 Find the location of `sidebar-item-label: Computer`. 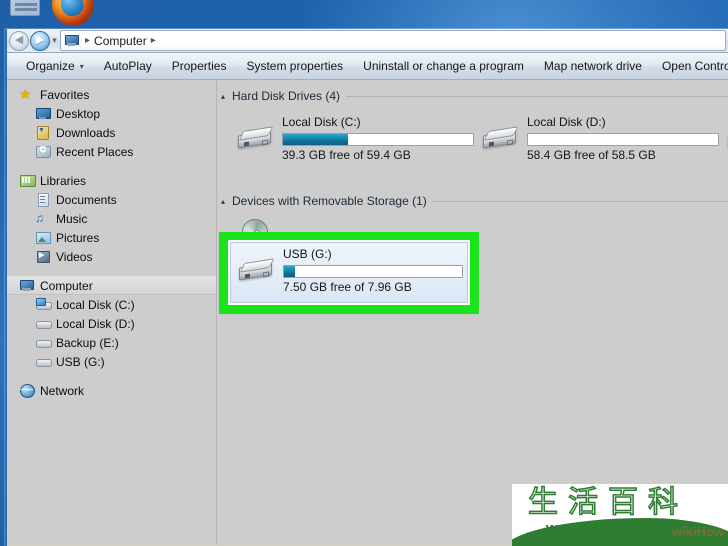

sidebar-item-label: Computer is located at coordinates (66, 285).